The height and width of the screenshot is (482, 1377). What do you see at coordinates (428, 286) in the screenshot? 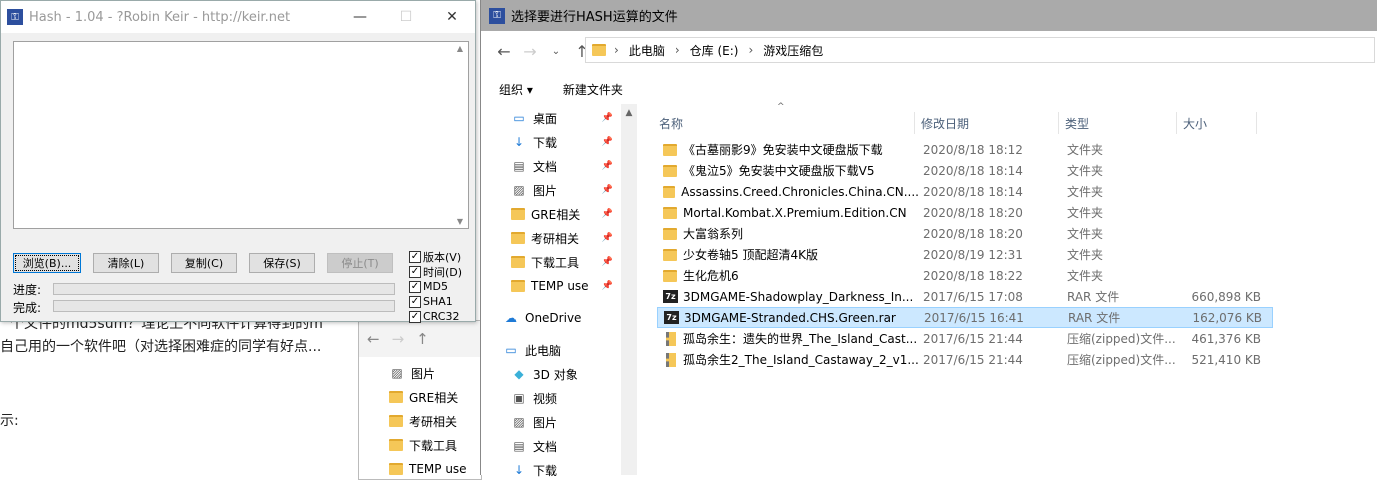
I see `option-checkbox: ✓ MD5` at bounding box center [428, 286].